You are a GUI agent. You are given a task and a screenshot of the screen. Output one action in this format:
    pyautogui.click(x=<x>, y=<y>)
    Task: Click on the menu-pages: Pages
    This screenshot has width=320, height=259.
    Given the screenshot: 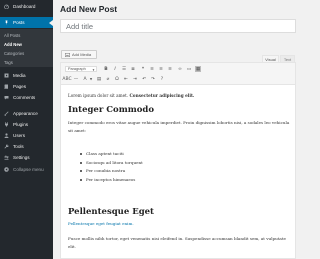 What is the action you would take?
    pyautogui.click(x=26, y=86)
    